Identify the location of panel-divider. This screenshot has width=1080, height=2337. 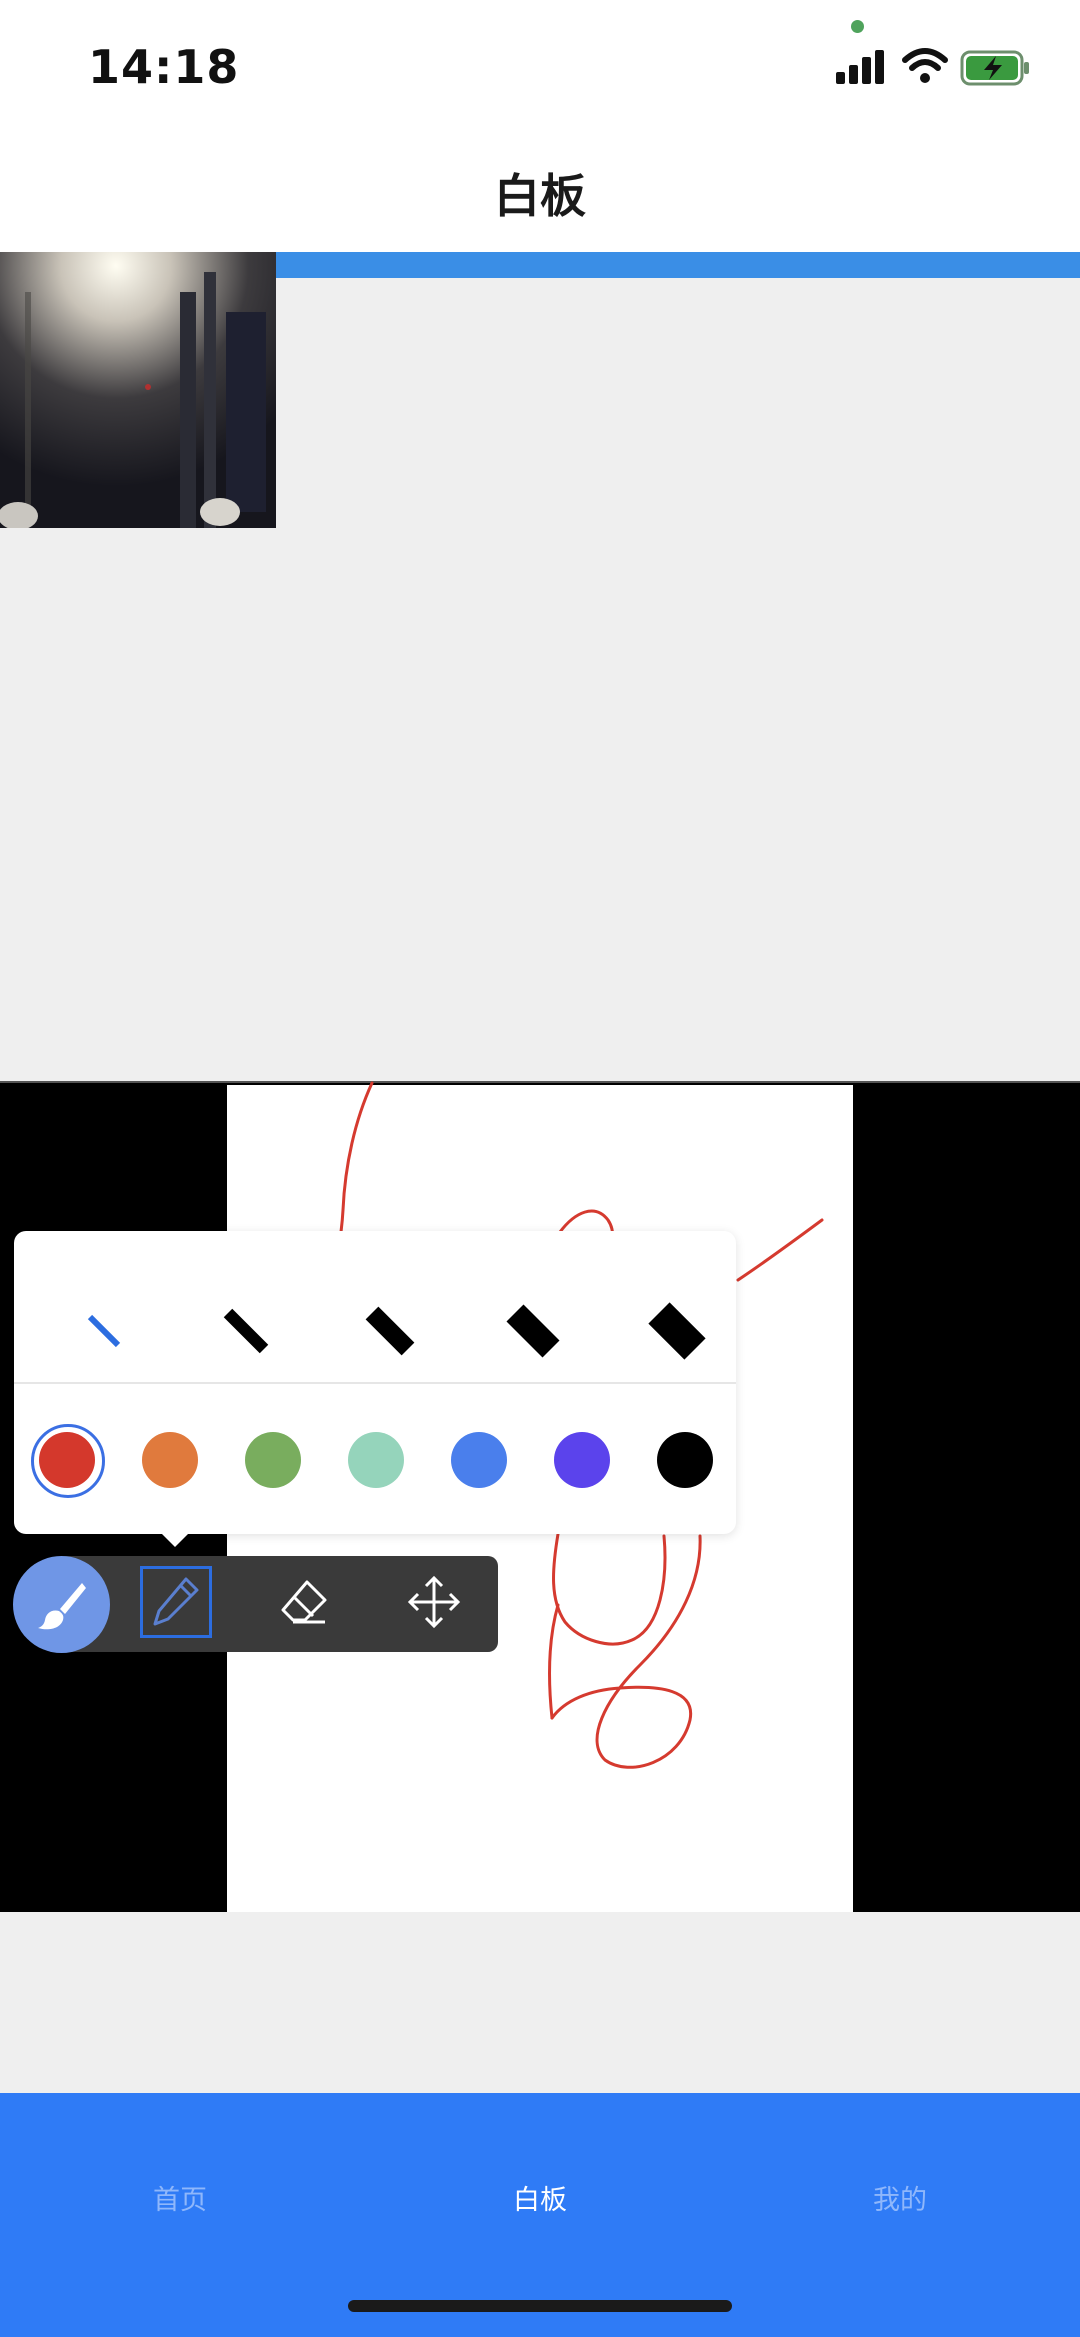
(375, 1383).